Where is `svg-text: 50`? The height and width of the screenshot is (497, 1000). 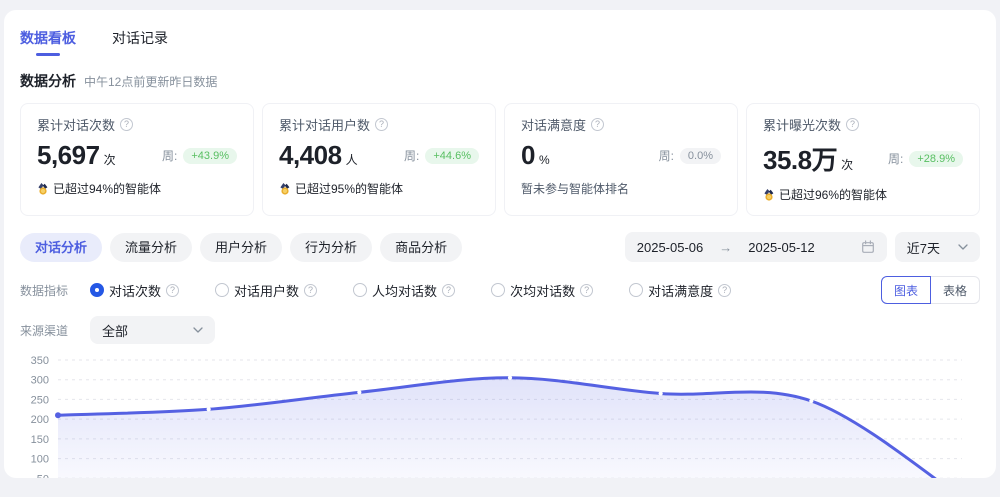 svg-text: 50 is located at coordinates (43, 475).